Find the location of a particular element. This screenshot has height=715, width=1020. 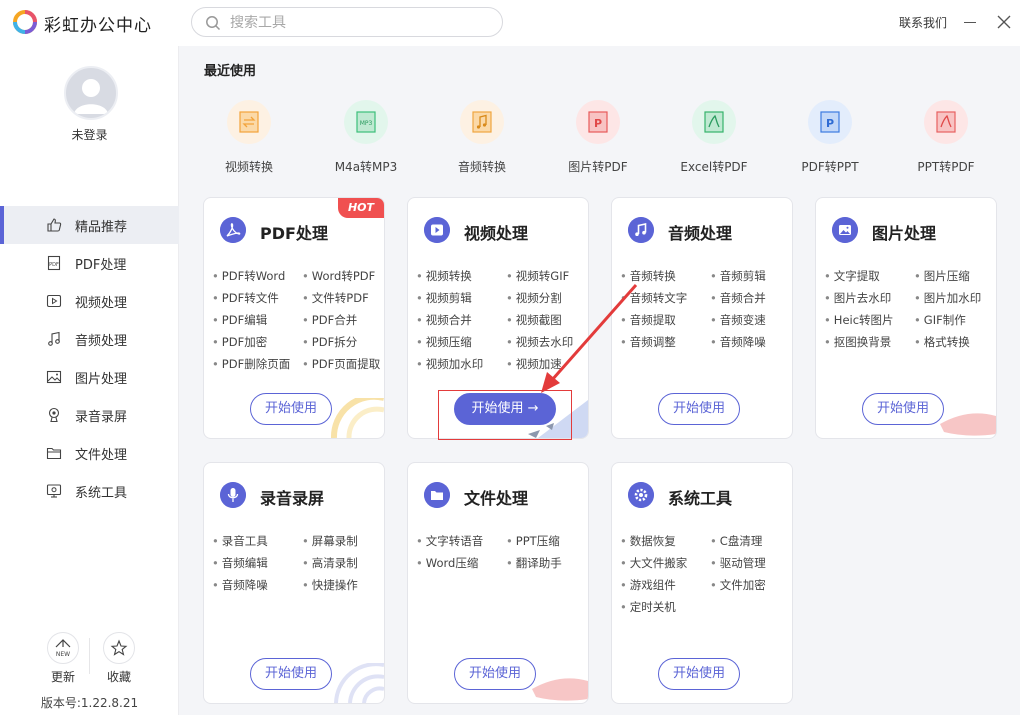

sidebar-item-system: 系统工具 is located at coordinates (89, 491).